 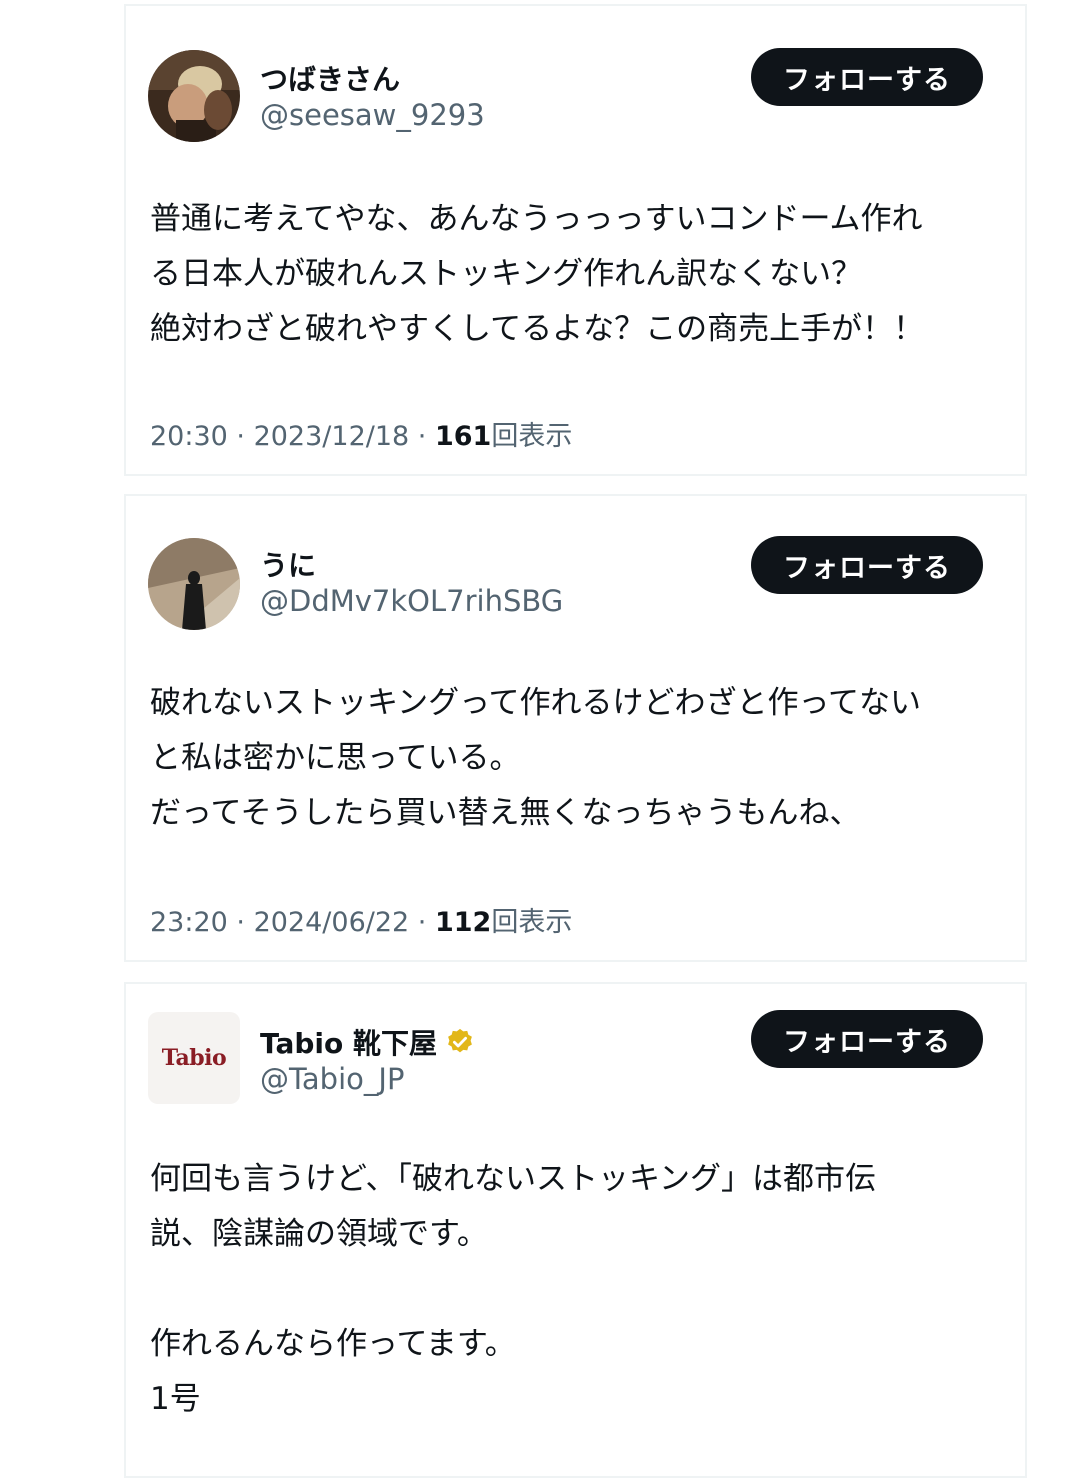 I want to click on tweet-line: と私は密かに思っている。, so click(x=335, y=758).